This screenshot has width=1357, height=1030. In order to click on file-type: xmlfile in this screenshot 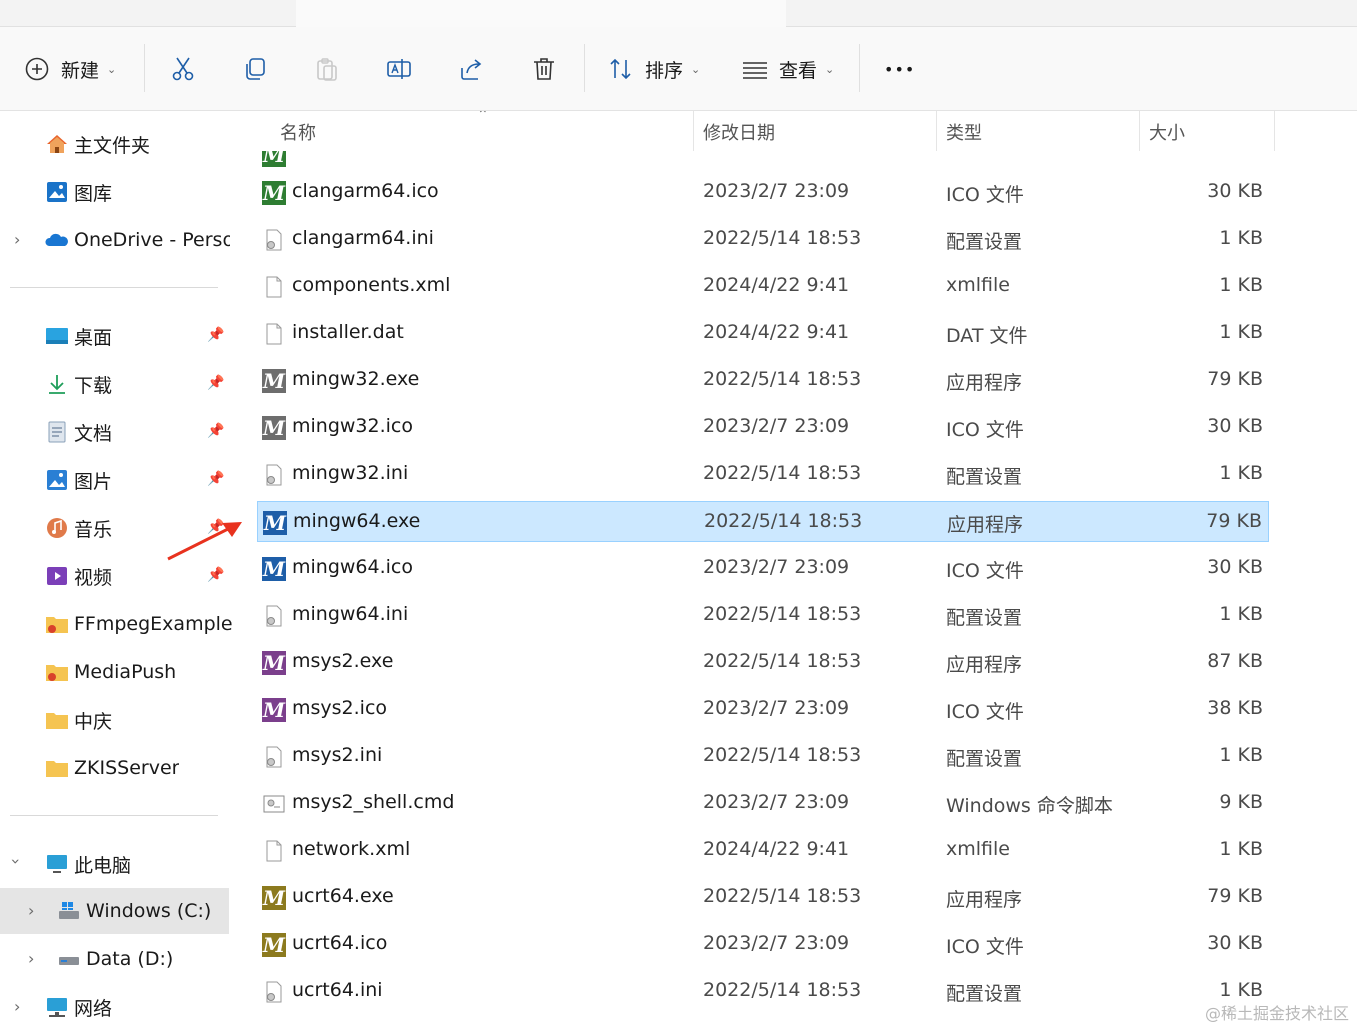, I will do `click(978, 285)`.